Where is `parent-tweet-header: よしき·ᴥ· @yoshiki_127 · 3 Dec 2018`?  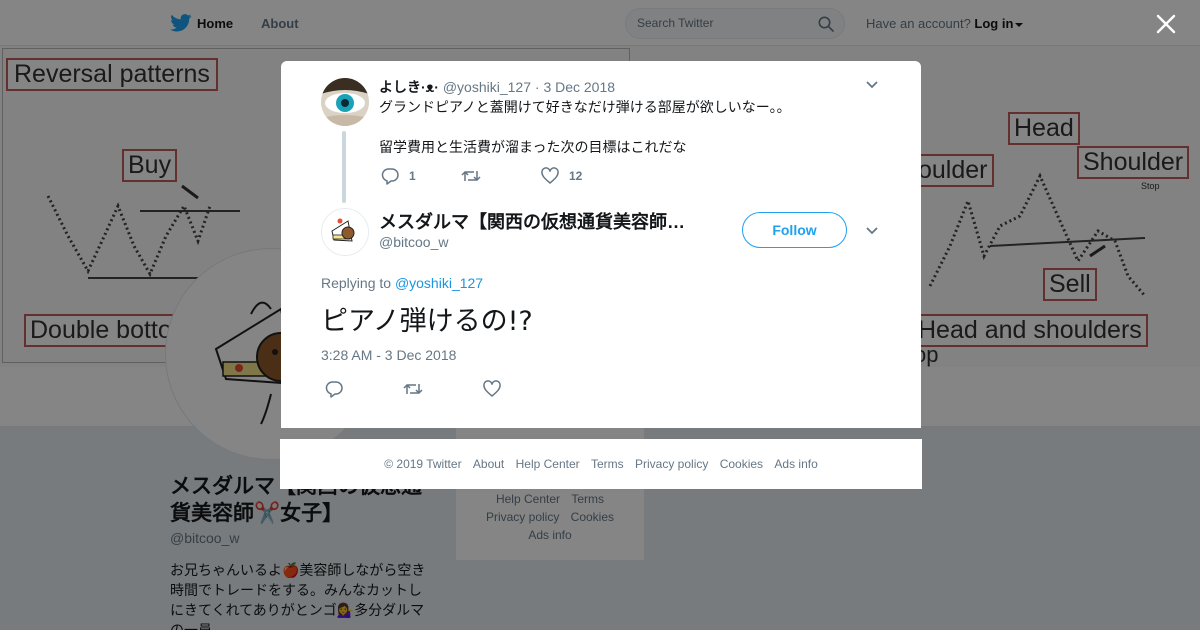 parent-tweet-header: よしき·ᴥ· @yoshiki_127 · 3 Dec 2018 is located at coordinates (497, 87).